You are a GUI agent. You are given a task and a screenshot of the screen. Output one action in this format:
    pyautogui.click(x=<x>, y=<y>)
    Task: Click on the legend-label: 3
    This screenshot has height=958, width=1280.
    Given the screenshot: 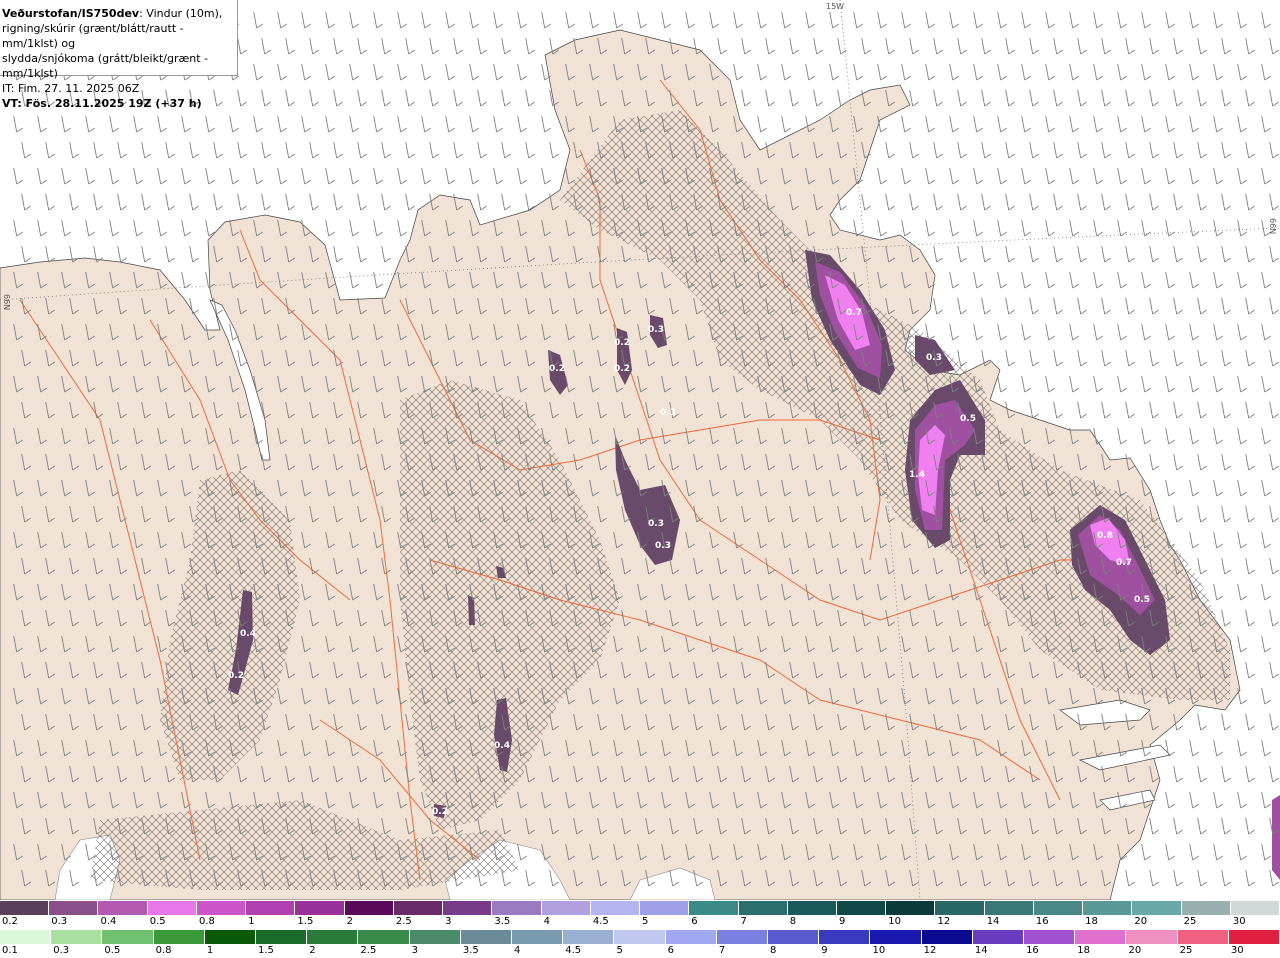 What is the action you would take?
    pyautogui.click(x=468, y=922)
    